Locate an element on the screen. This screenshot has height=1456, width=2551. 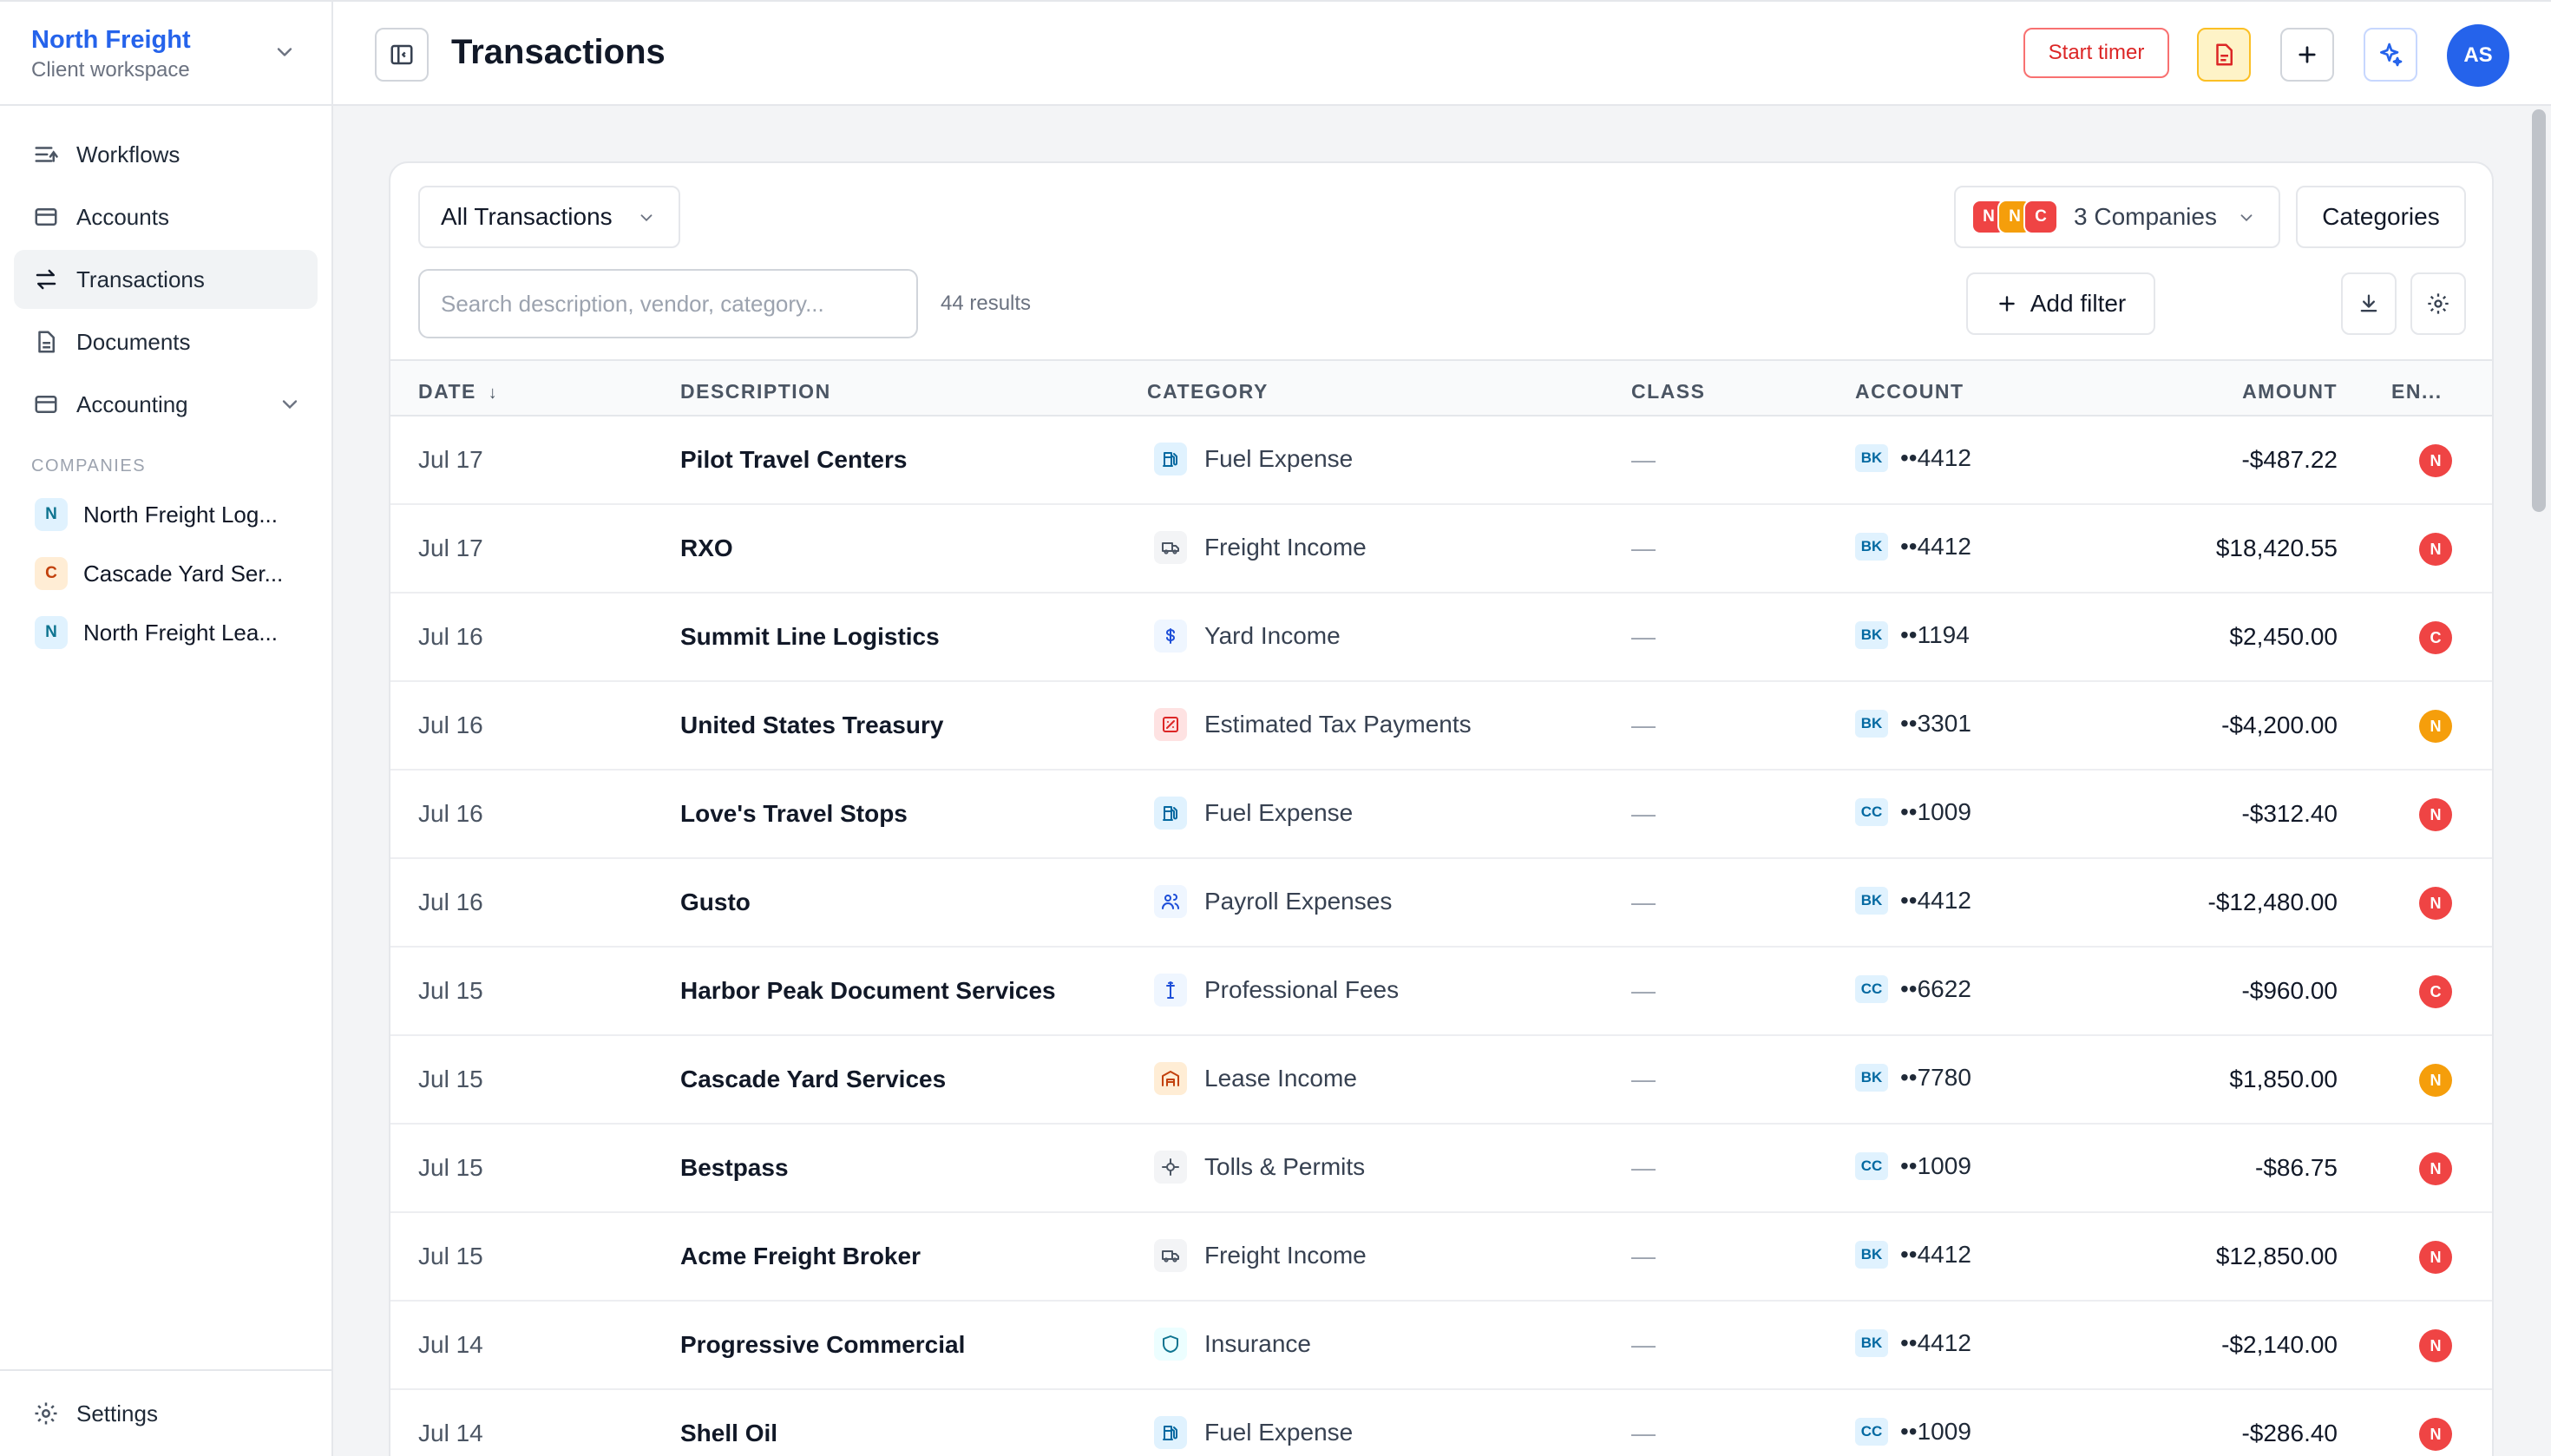
row-category: Tolls & Permits is located at coordinates (1259, 1167).